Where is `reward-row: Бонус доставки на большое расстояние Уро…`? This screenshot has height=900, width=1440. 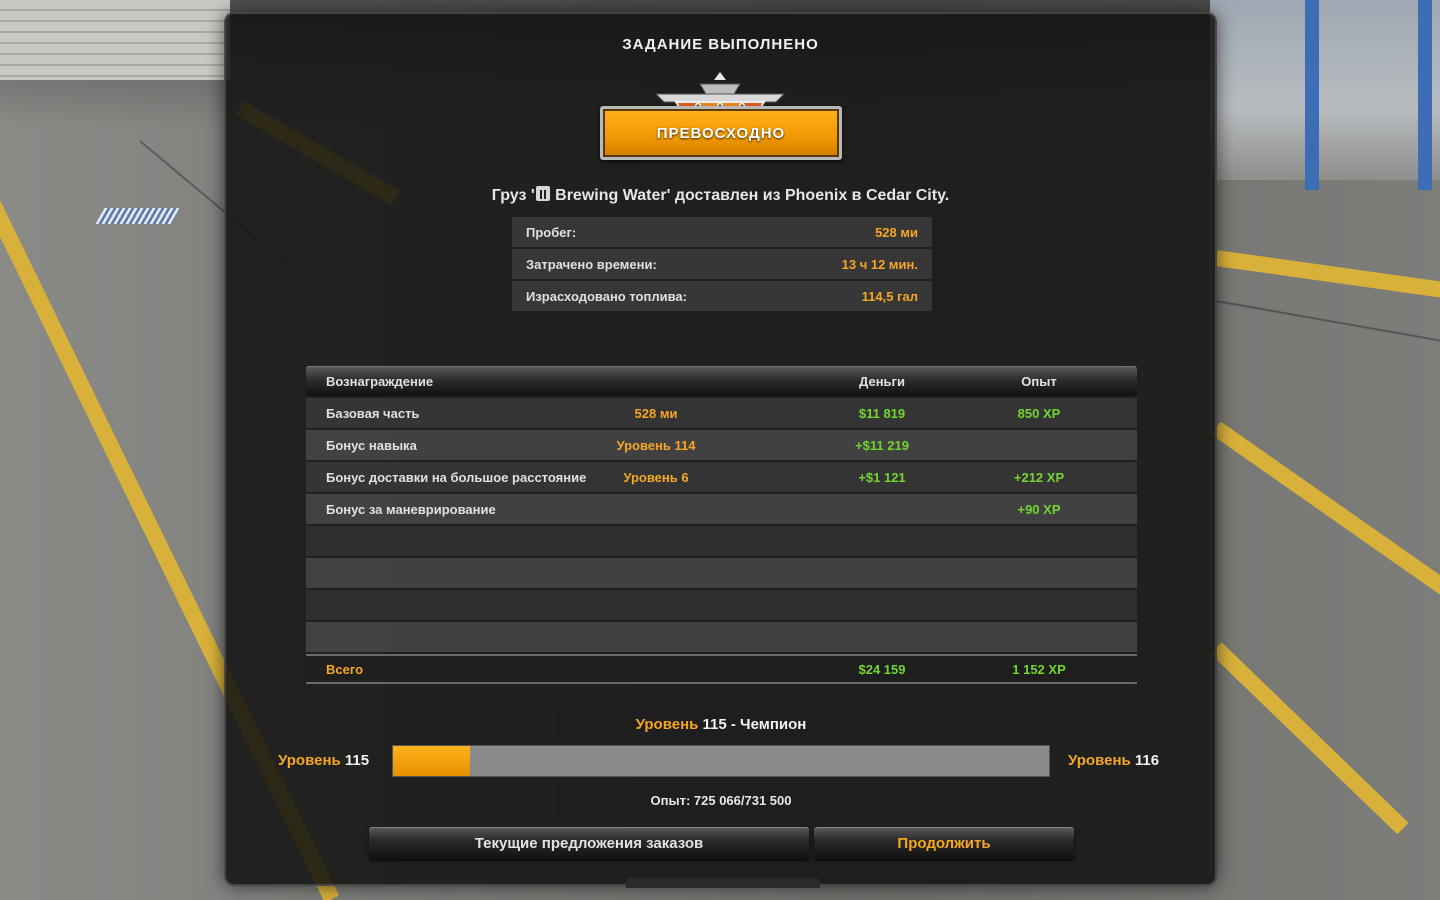
reward-row: Бонус доставки на большое расстояние Уро… is located at coordinates (721, 477).